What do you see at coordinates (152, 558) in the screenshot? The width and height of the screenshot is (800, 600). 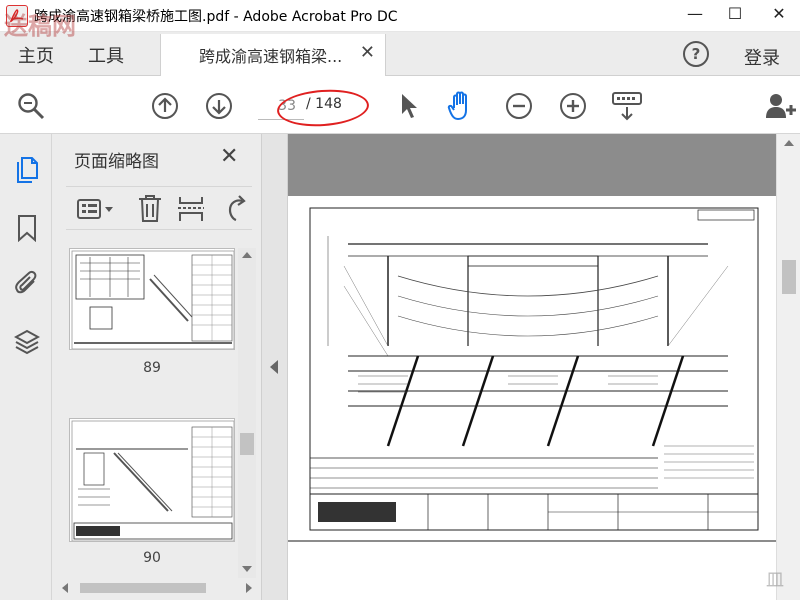 I see `thumbnail-page-number: 90` at bounding box center [152, 558].